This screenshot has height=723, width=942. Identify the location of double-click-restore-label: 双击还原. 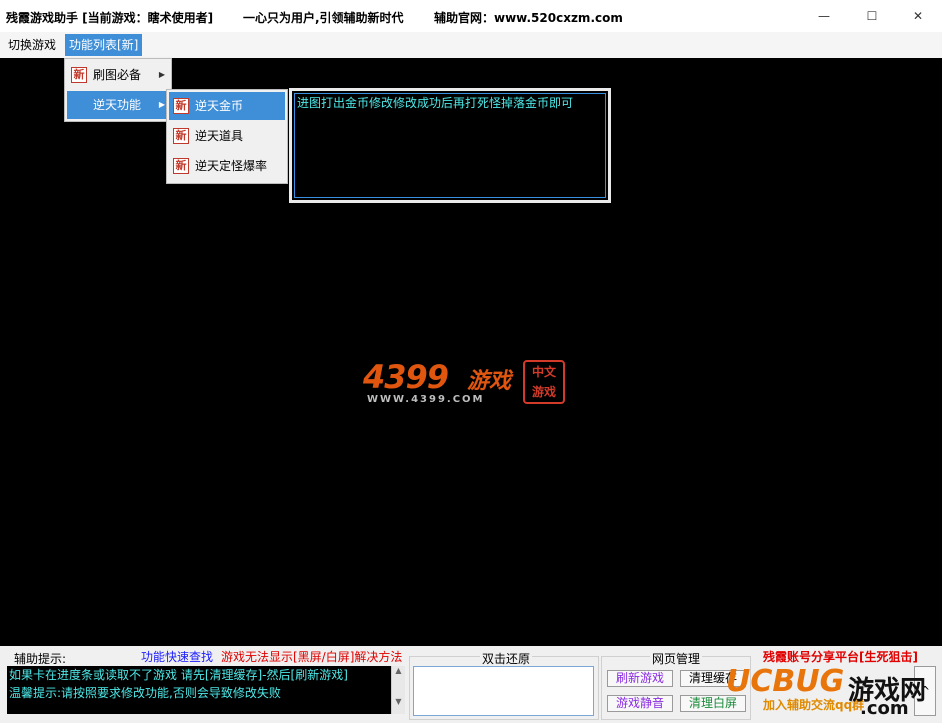
(506, 658).